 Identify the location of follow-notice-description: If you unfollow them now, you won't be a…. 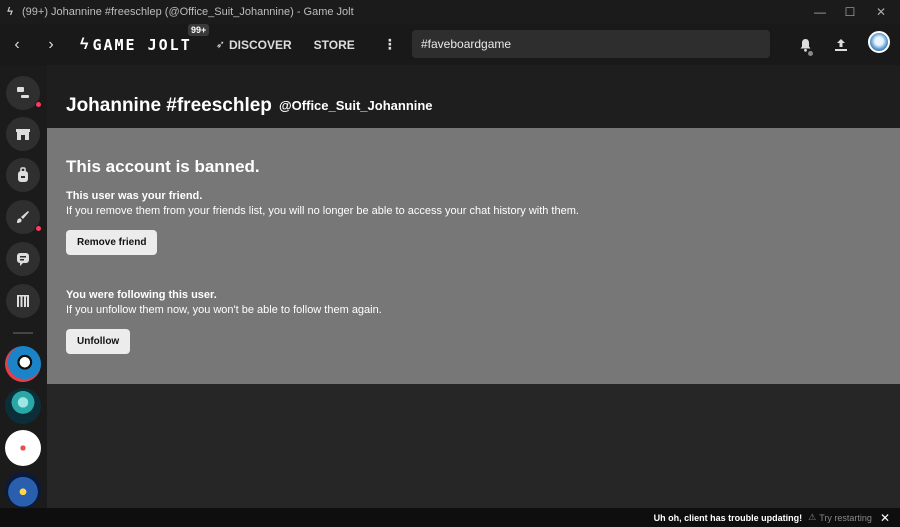
(224, 310).